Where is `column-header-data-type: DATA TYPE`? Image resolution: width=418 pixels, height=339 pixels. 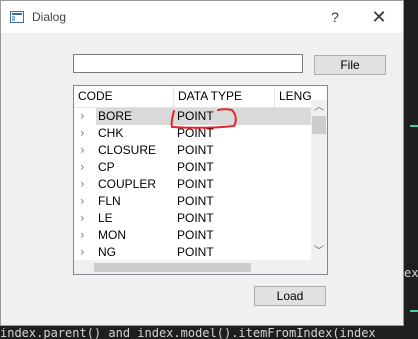 column-header-data-type: DATA TYPE is located at coordinates (224, 96).